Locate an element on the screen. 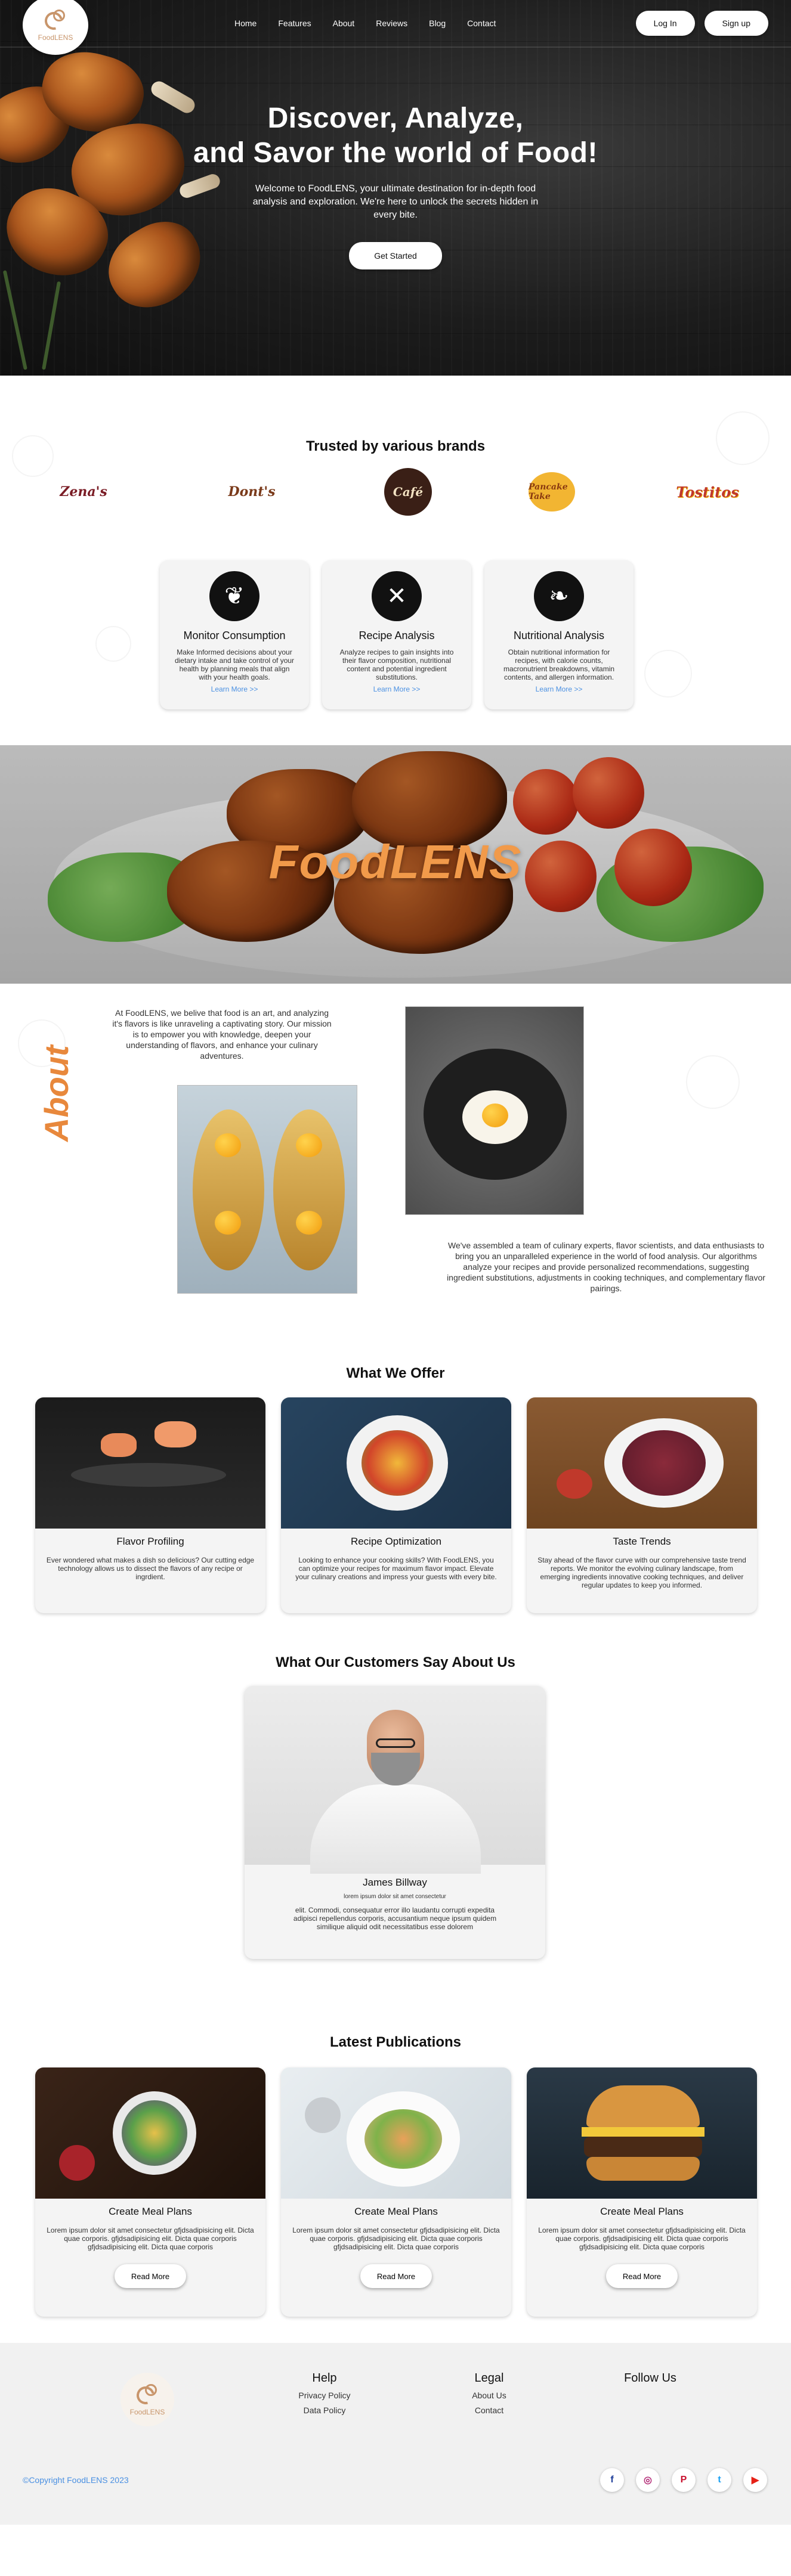  brand-logo-list: Zena's Dont's Café Pancake Take Tostitos is located at coordinates (395, 492).